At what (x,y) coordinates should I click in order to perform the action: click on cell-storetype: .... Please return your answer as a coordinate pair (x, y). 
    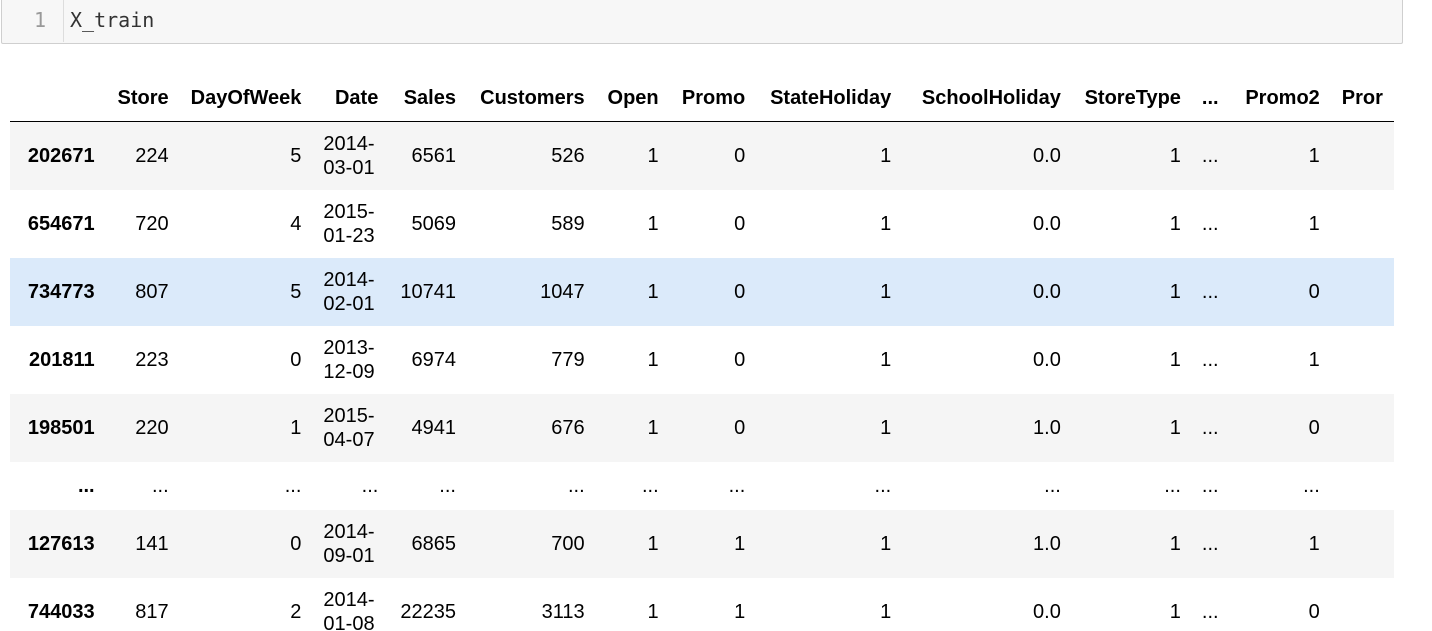
    Looking at the image, I should click on (1172, 485).